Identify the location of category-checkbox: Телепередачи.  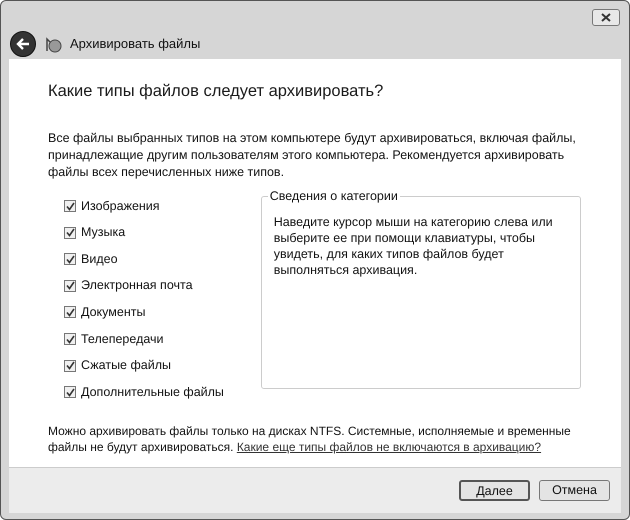
(162, 339).